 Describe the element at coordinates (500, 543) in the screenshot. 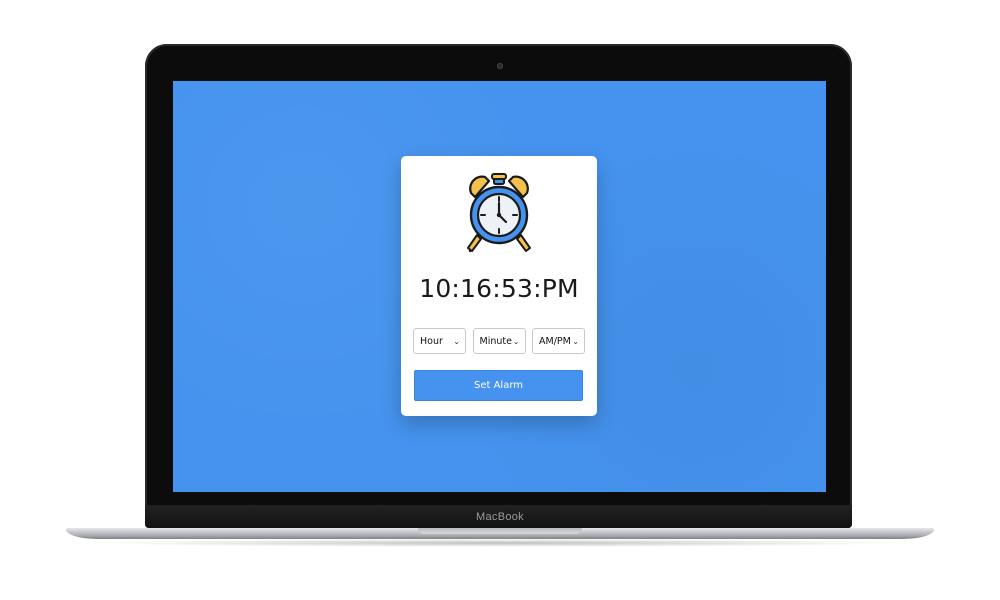

I see `laptop-shadow` at that location.